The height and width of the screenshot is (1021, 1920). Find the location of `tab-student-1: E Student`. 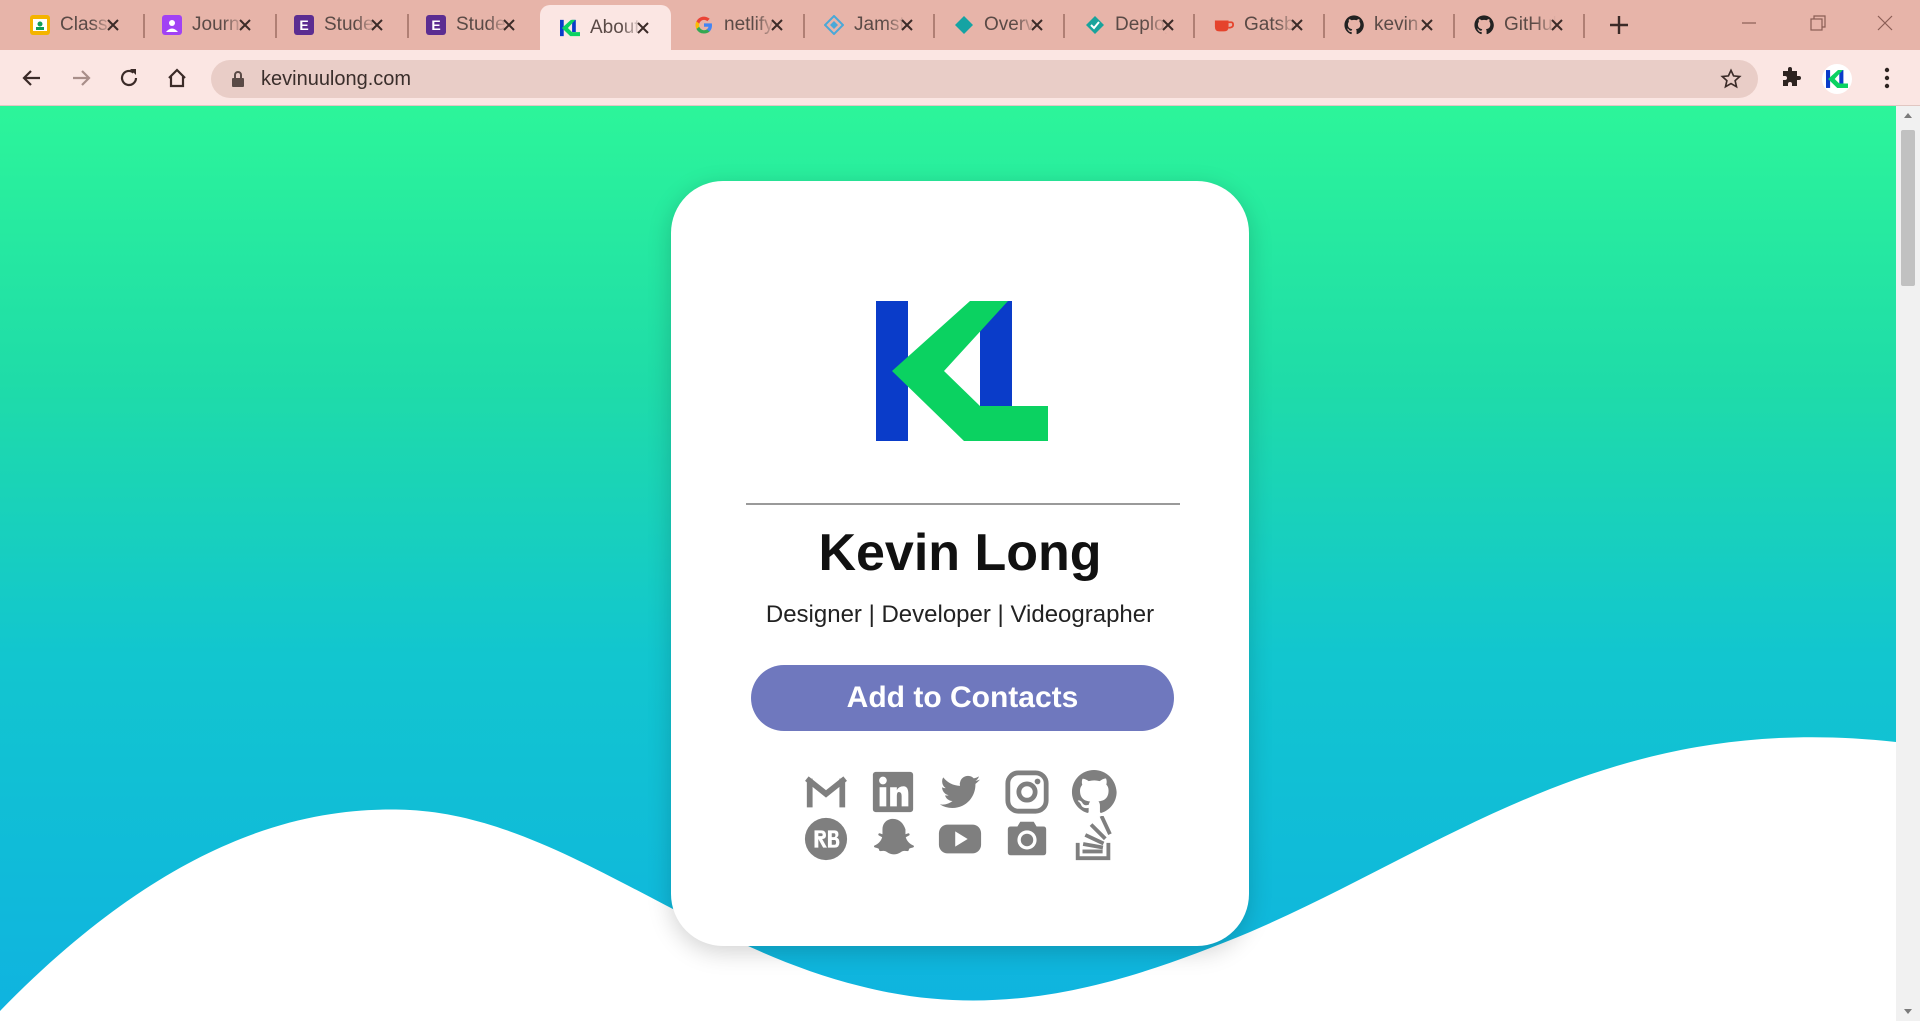

tab-student-1: E Student is located at coordinates (339, 25).